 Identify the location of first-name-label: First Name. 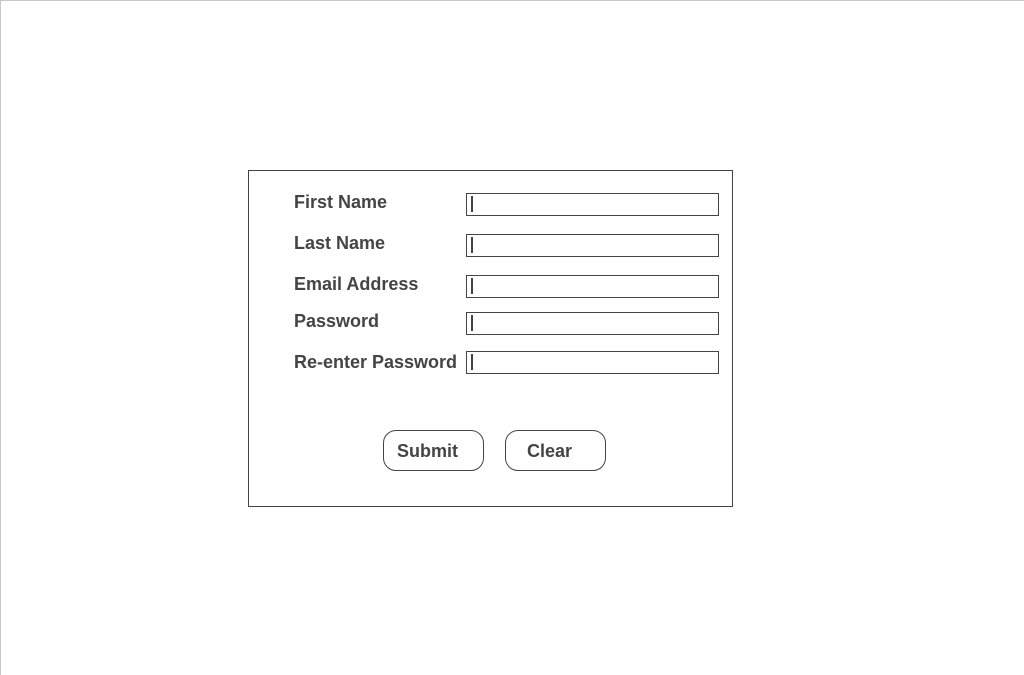
(341, 202).